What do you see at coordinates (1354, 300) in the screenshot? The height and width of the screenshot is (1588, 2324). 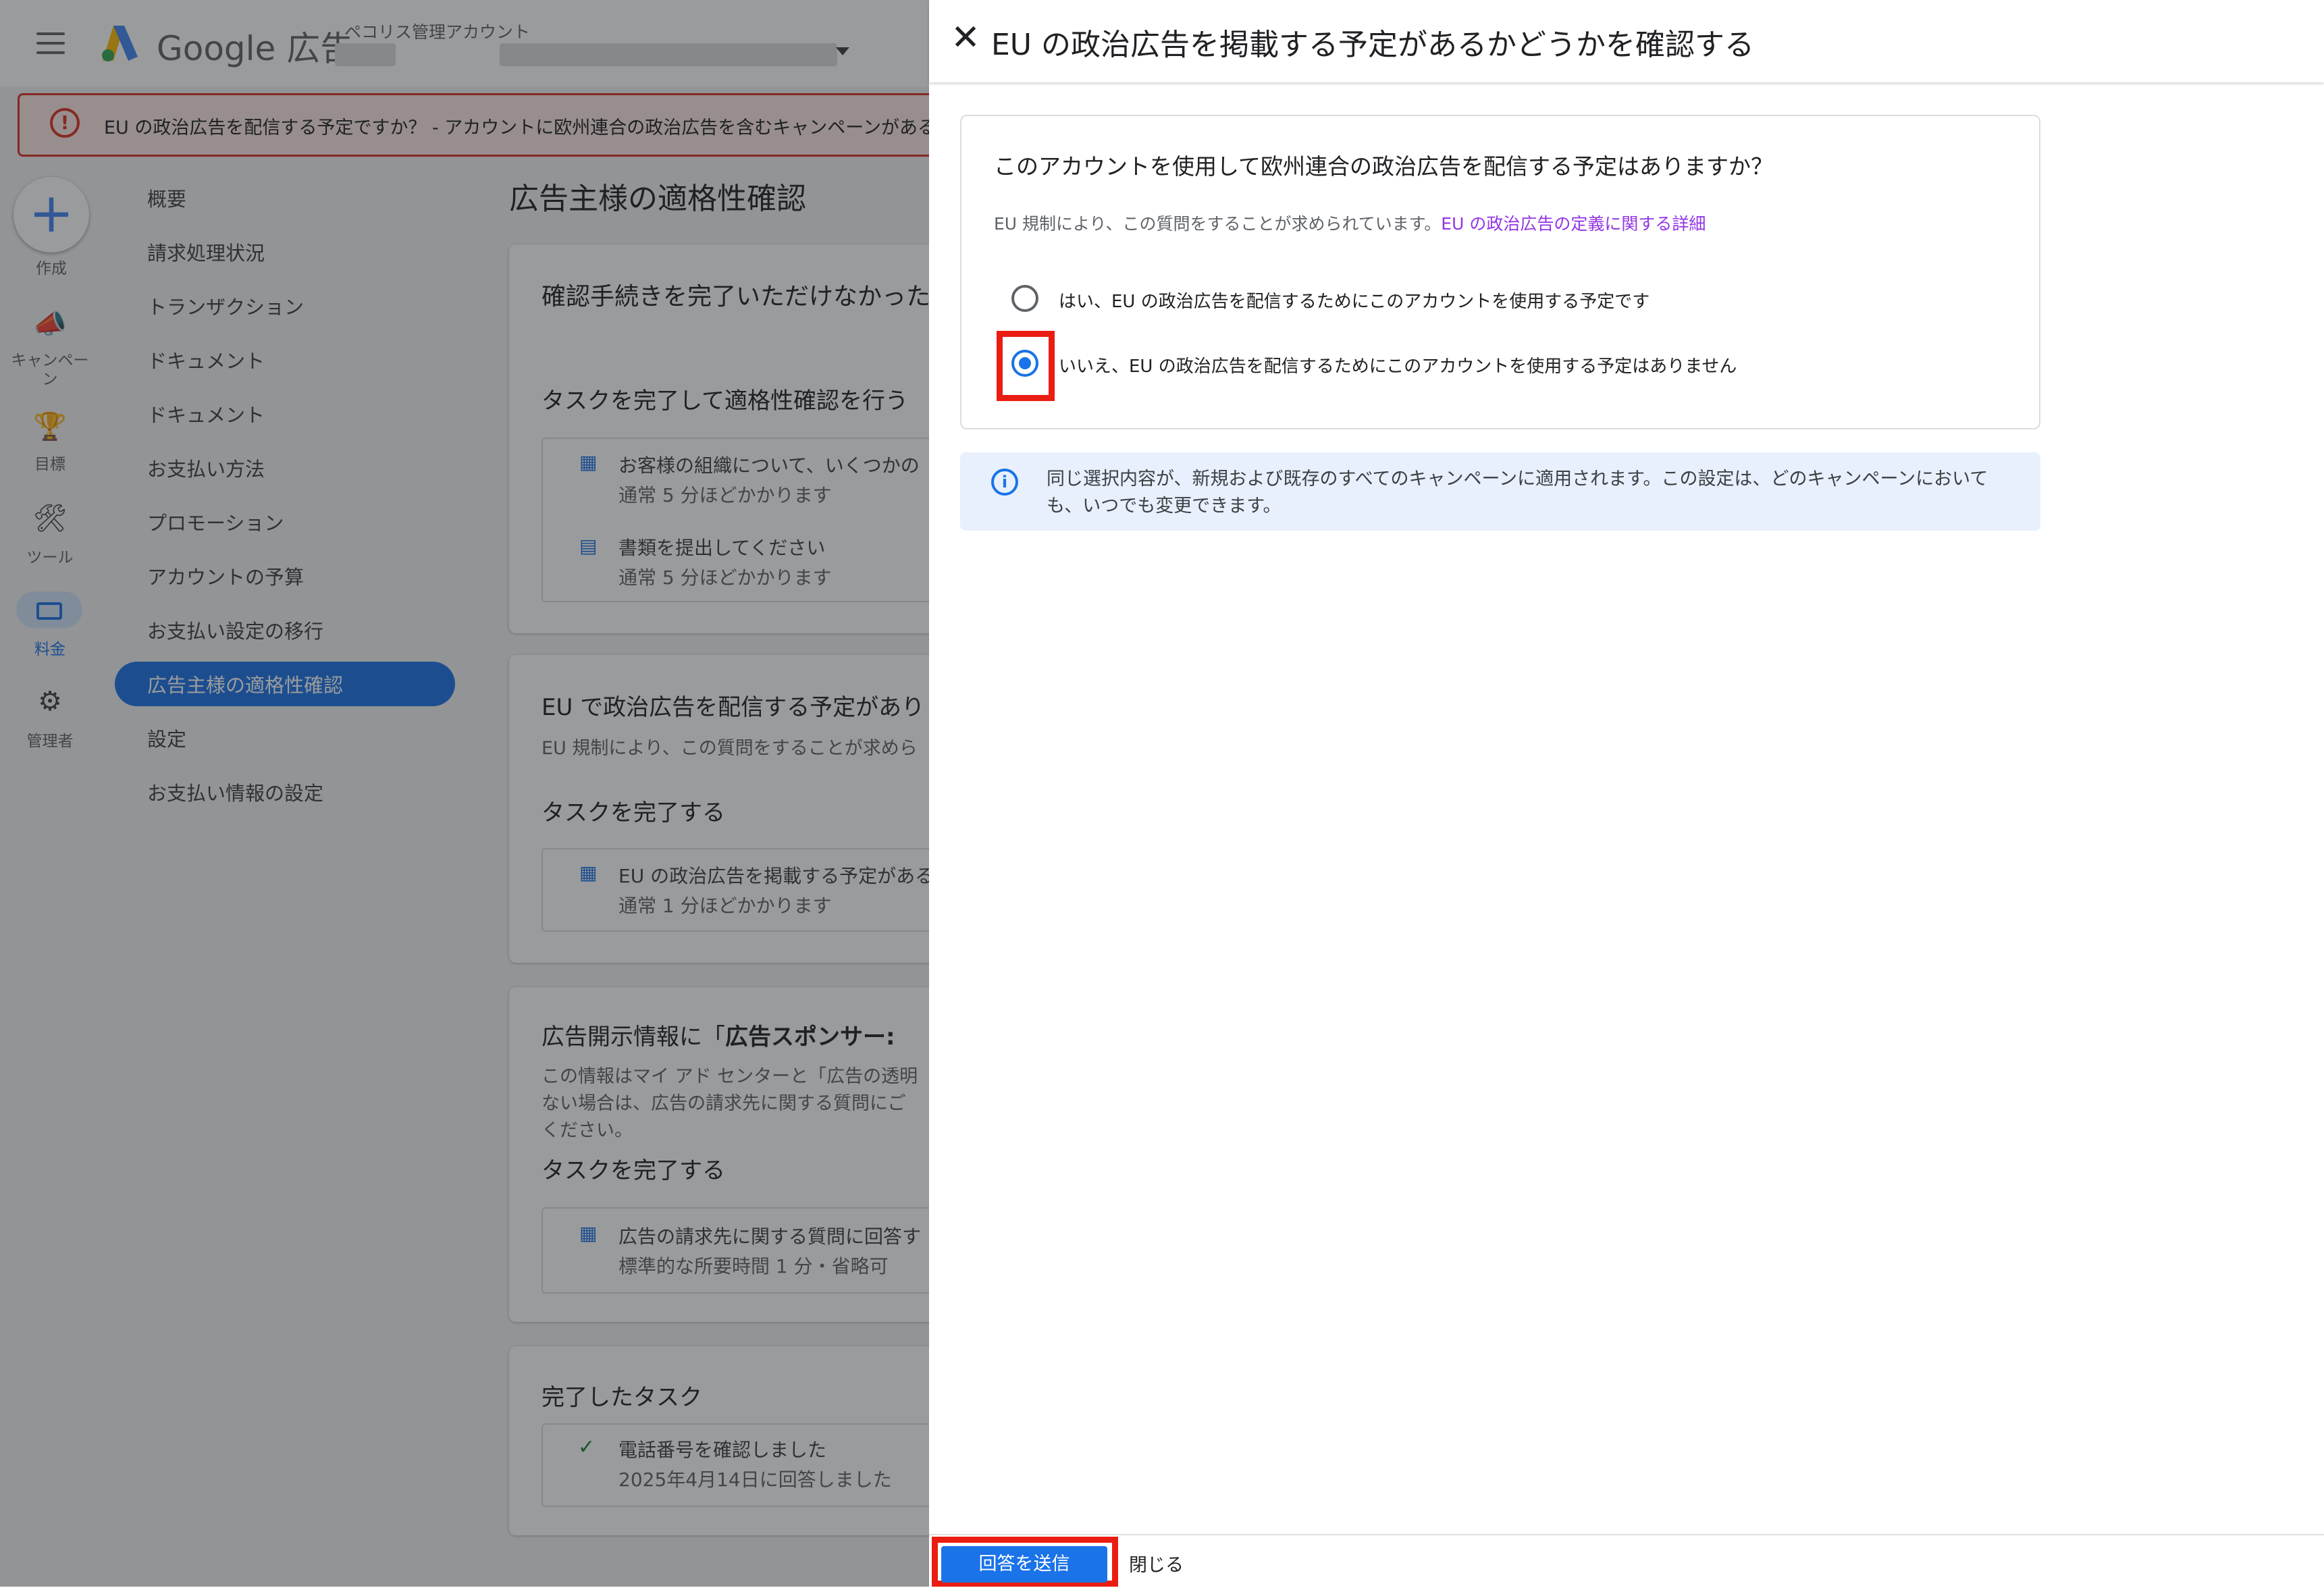 I see `option-yes-label: はい、EU の政治広告を配信するためにこのアカウントを使用する予定です` at bounding box center [1354, 300].